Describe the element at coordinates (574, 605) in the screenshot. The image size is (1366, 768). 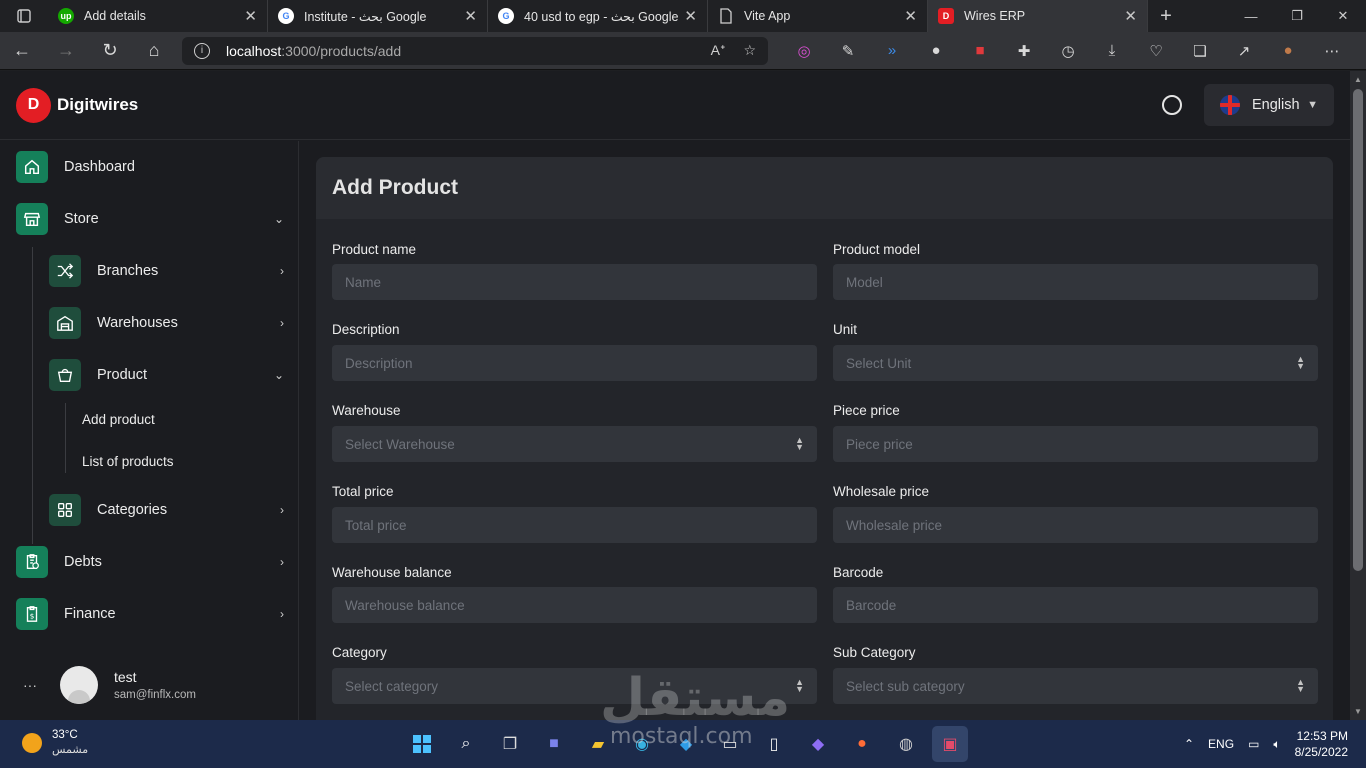
I see `warehouse-balance-input: Warehouse balance` at that location.